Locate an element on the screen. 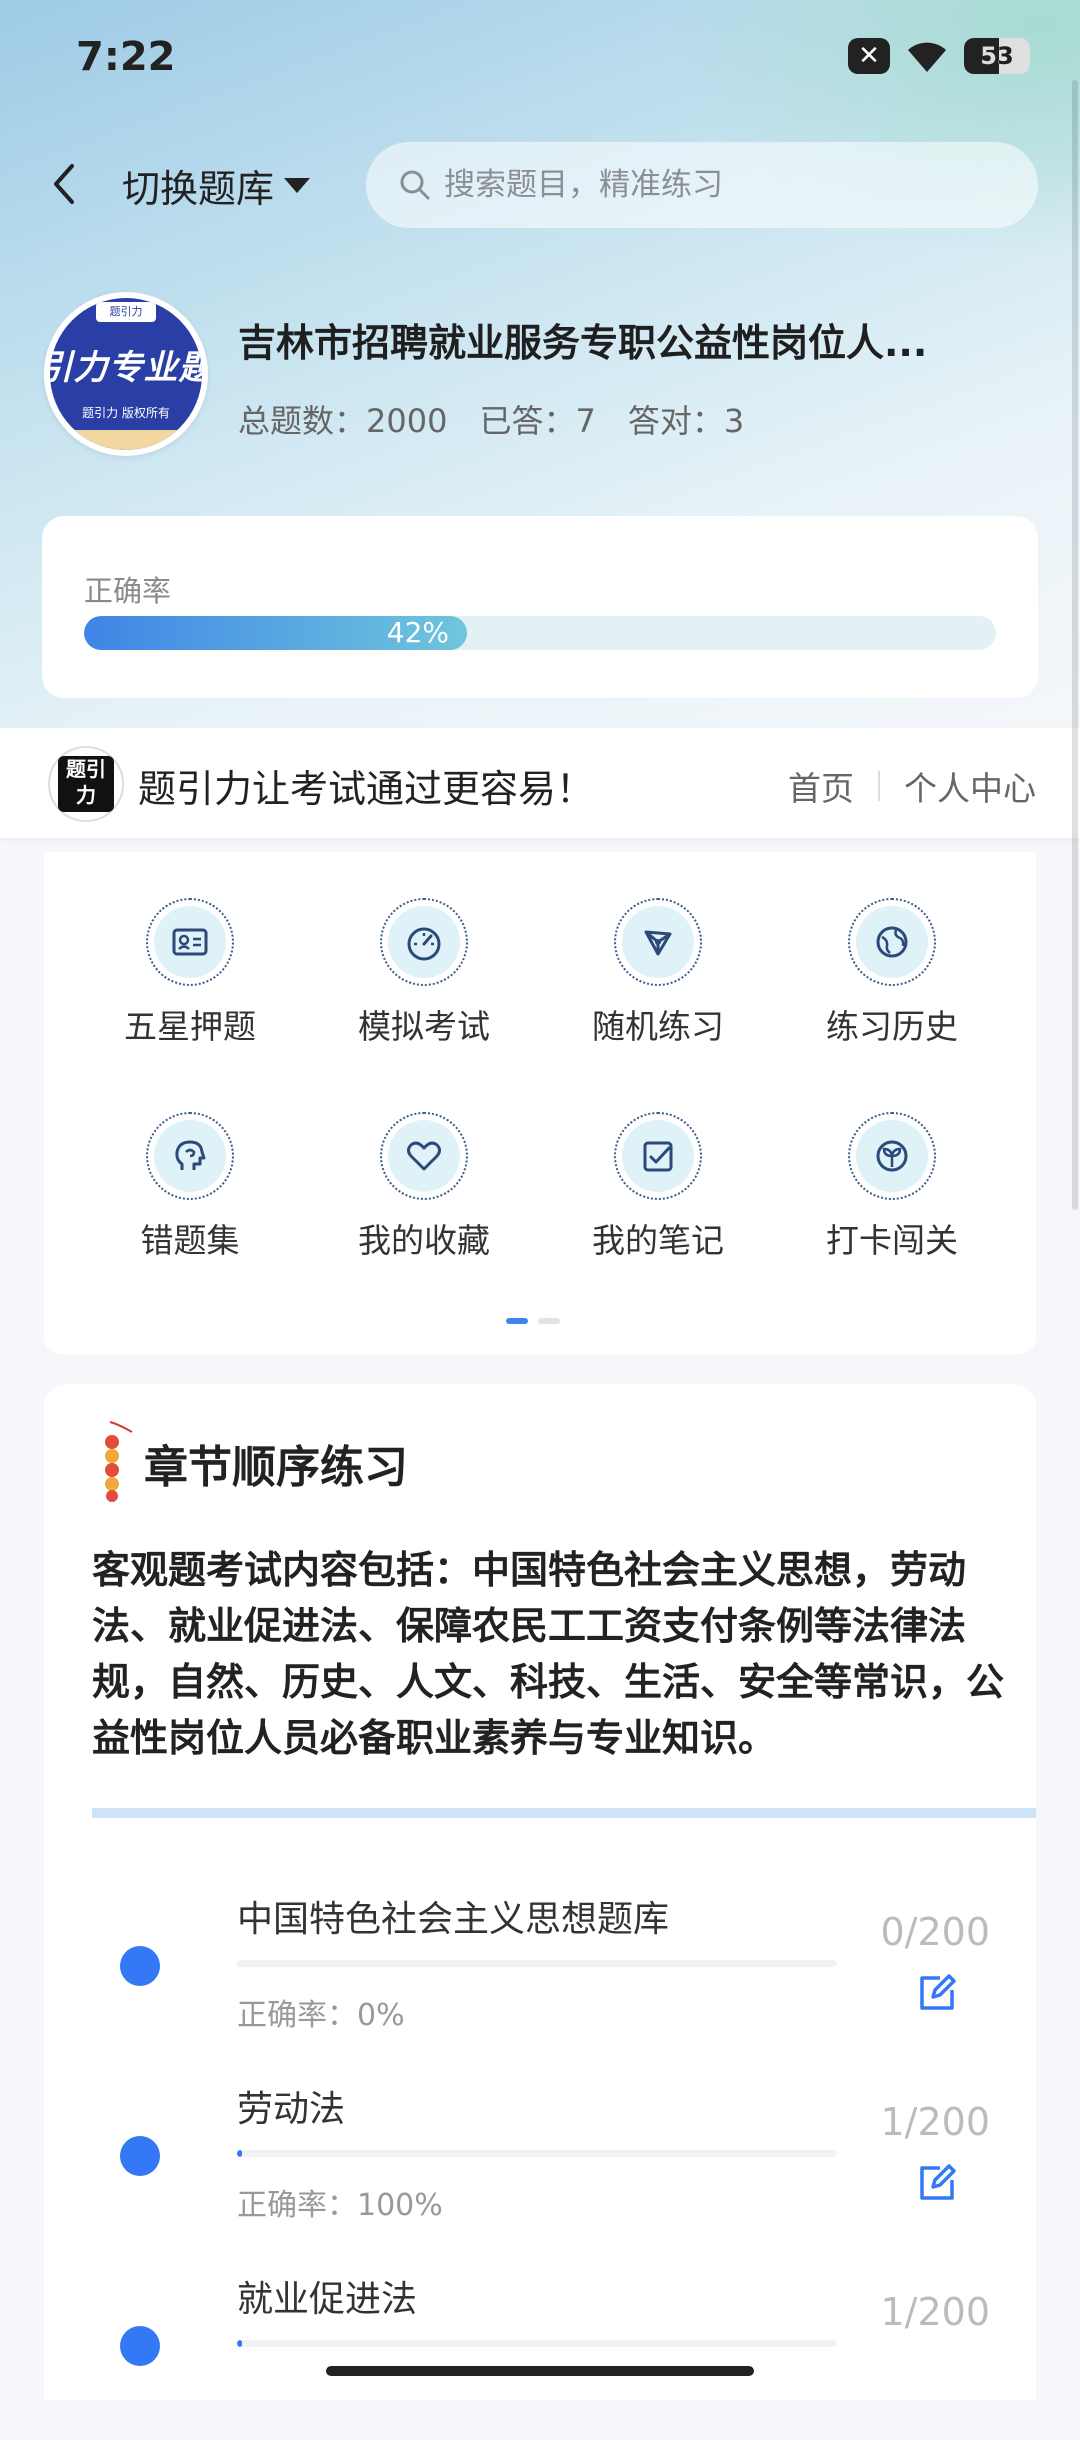 This screenshot has height=2440, width=1080. feature-five-star: 五星押题 is located at coordinates (190, 973).